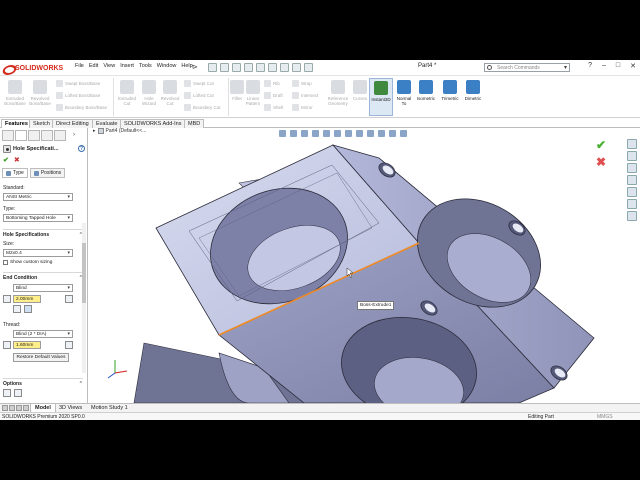 This screenshot has width=640, height=480. I want to click on minimize-icon: –, so click(604, 66).